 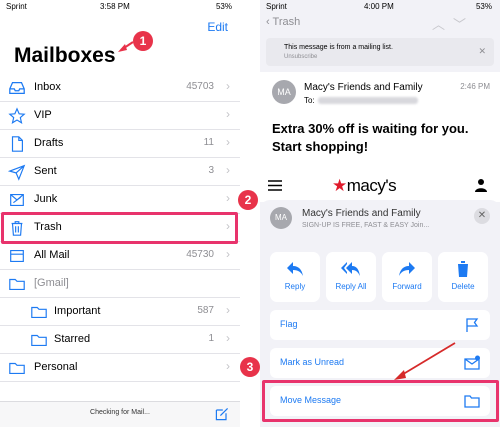 I want to click on flag-option: Flag, so click(x=380, y=325).